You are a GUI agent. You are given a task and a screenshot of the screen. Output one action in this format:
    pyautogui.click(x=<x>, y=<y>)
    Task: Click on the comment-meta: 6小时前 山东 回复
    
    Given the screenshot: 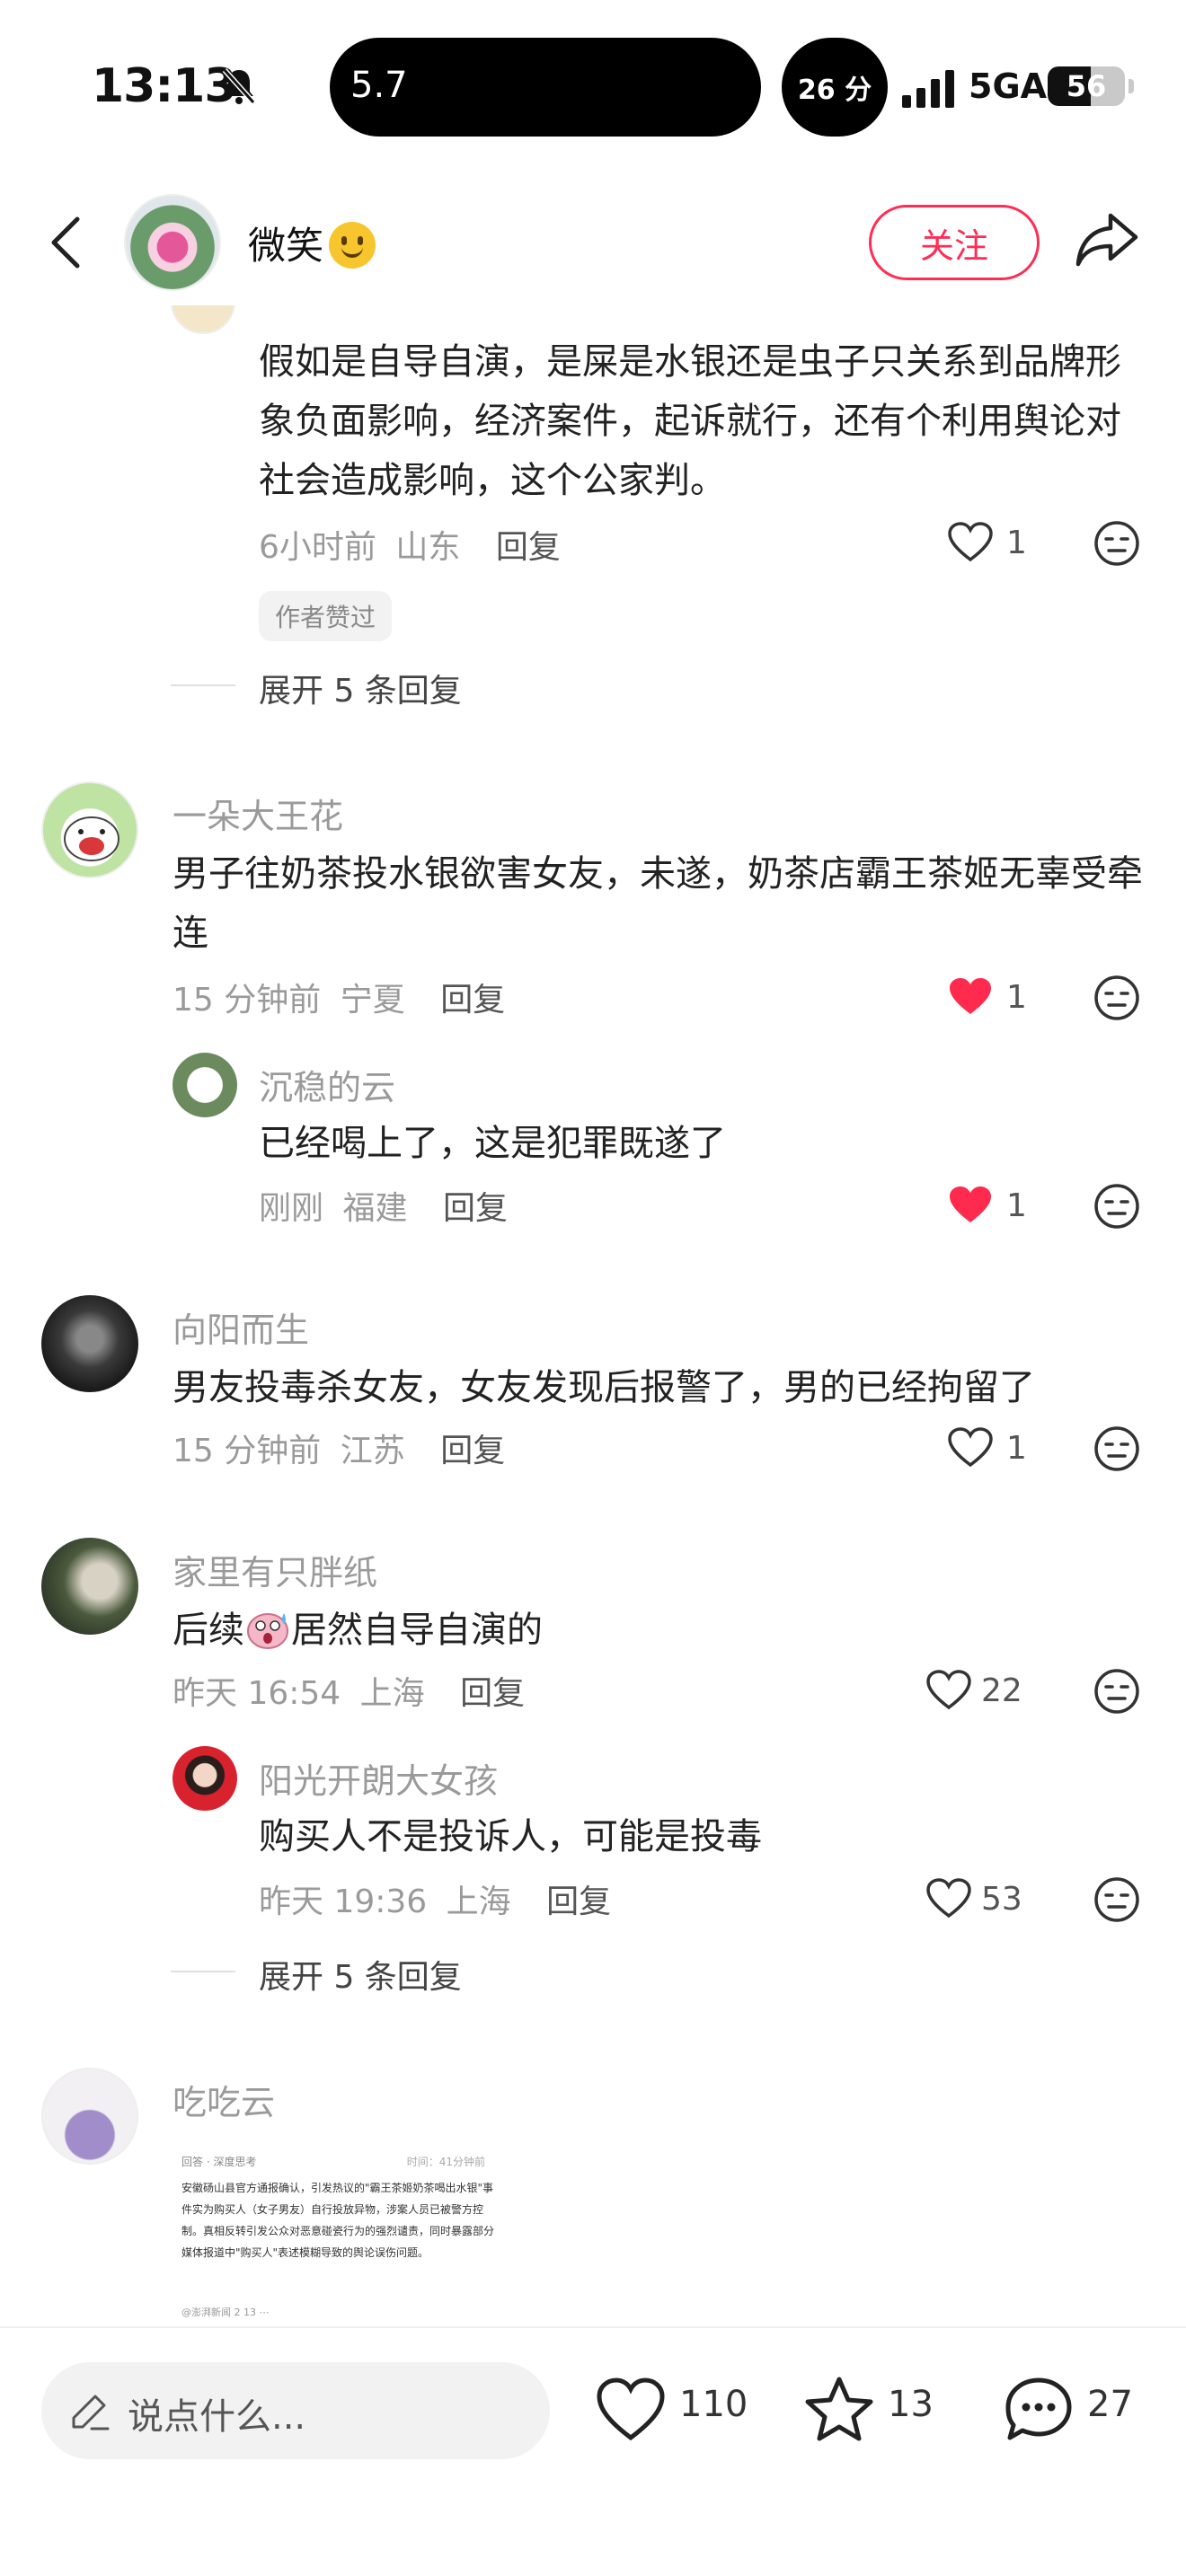 What is the action you would take?
    pyautogui.click(x=410, y=544)
    